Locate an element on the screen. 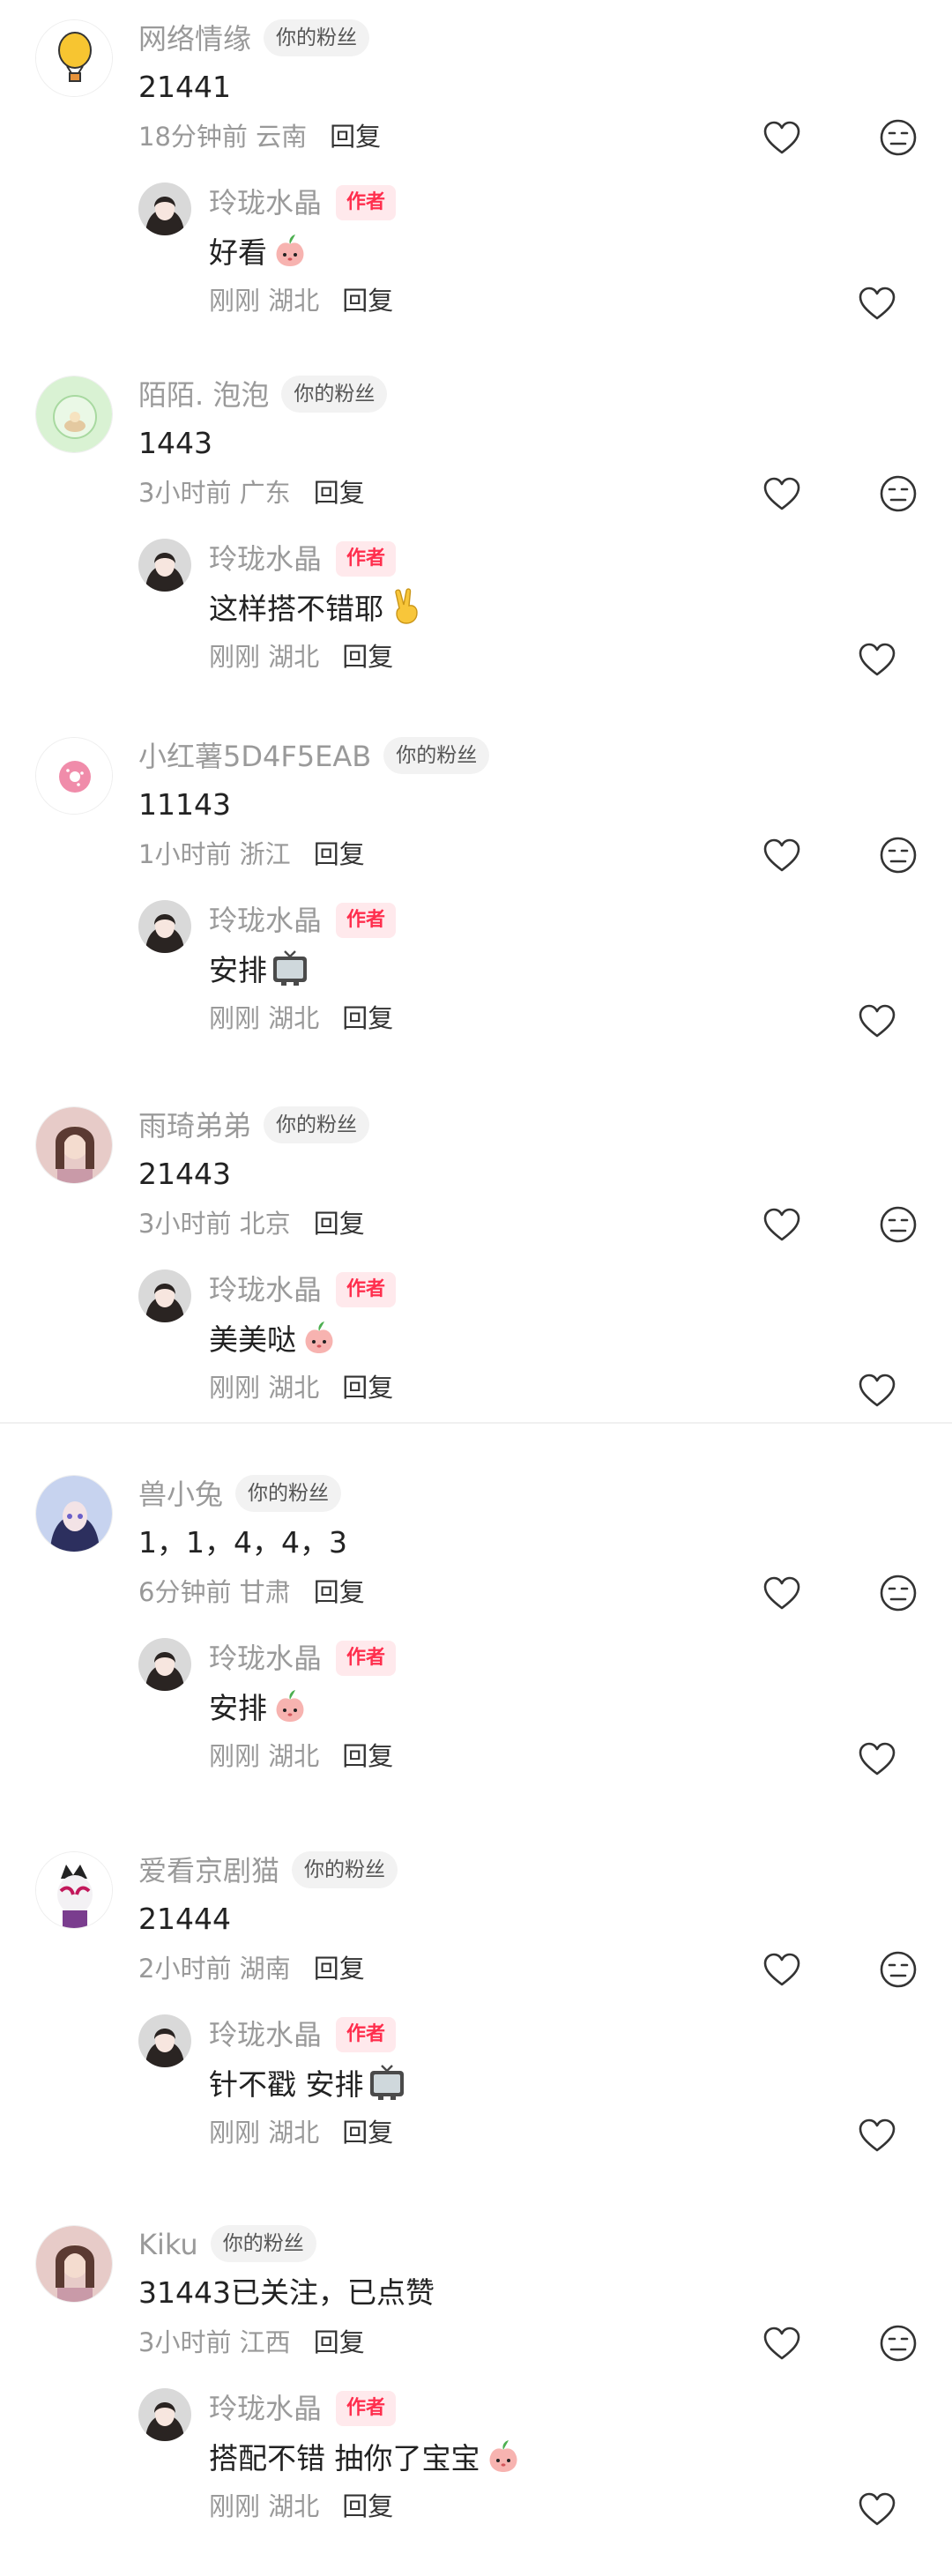 The width and height of the screenshot is (952, 2576). comment-username: 网络情缘 is located at coordinates (194, 39).